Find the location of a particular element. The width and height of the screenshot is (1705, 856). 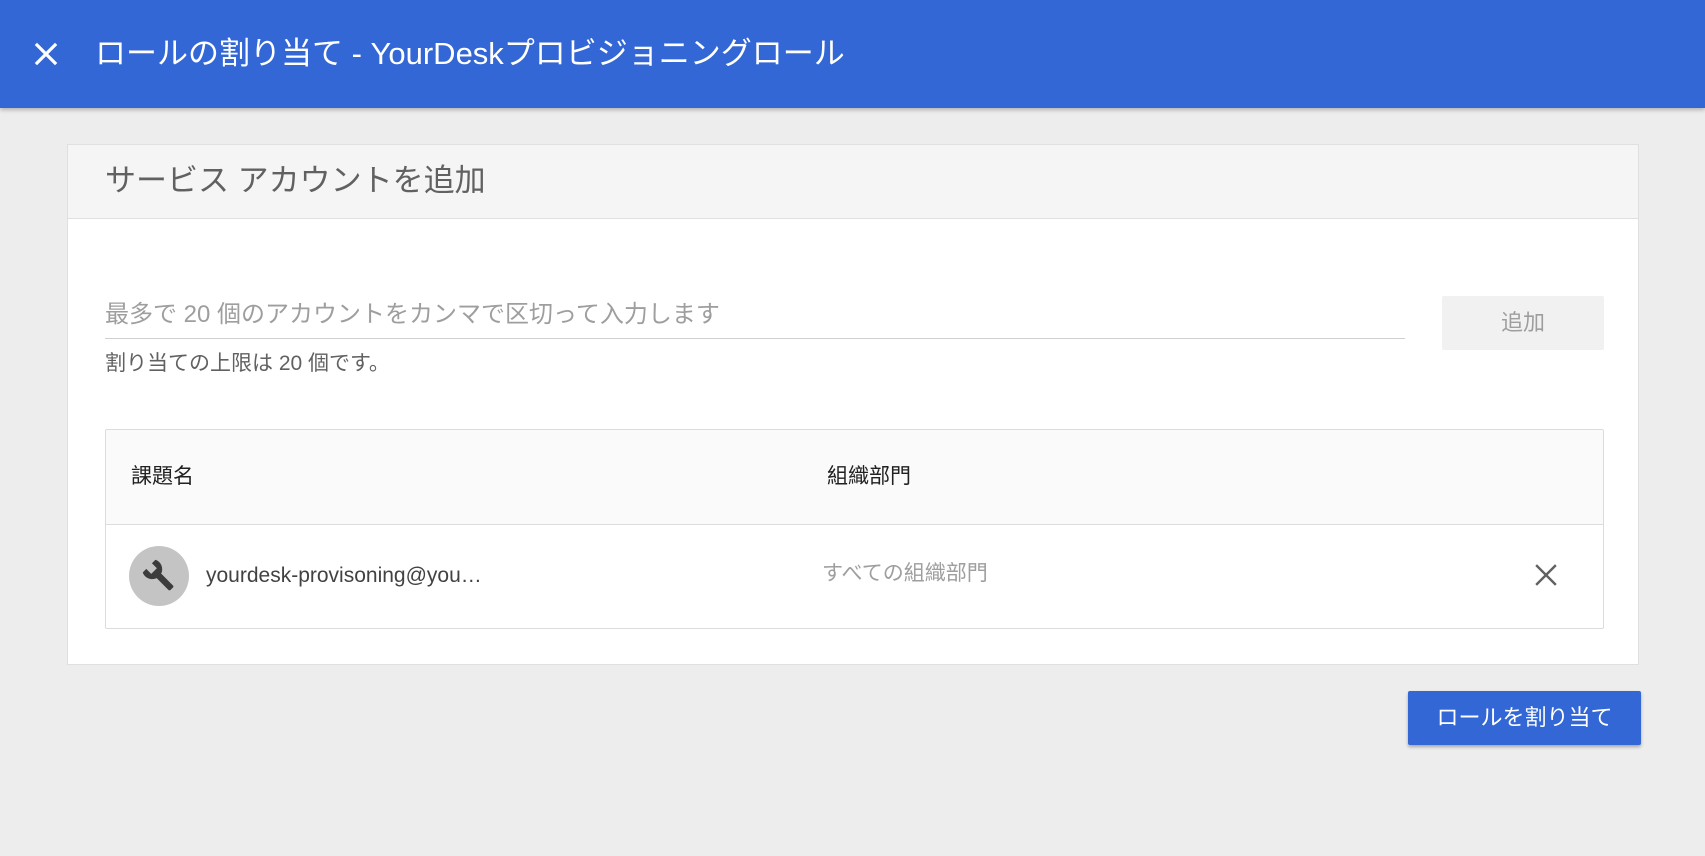

add-button: 追加 is located at coordinates (1523, 323).